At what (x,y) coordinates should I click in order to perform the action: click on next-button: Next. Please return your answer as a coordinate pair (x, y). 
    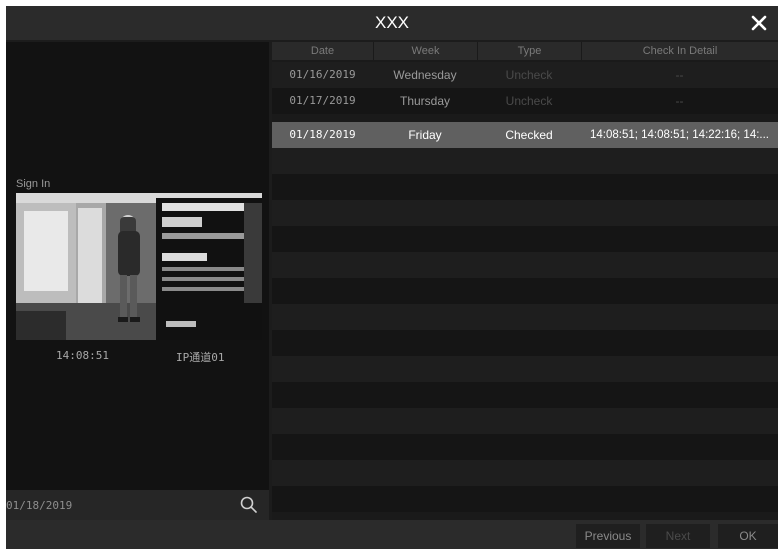
    Looking at the image, I should click on (678, 536).